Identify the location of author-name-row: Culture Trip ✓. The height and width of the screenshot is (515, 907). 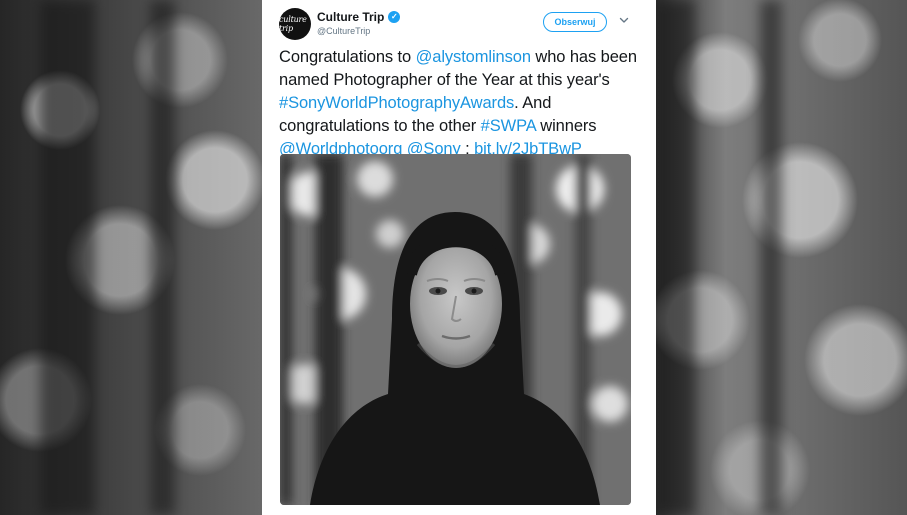
(359, 17).